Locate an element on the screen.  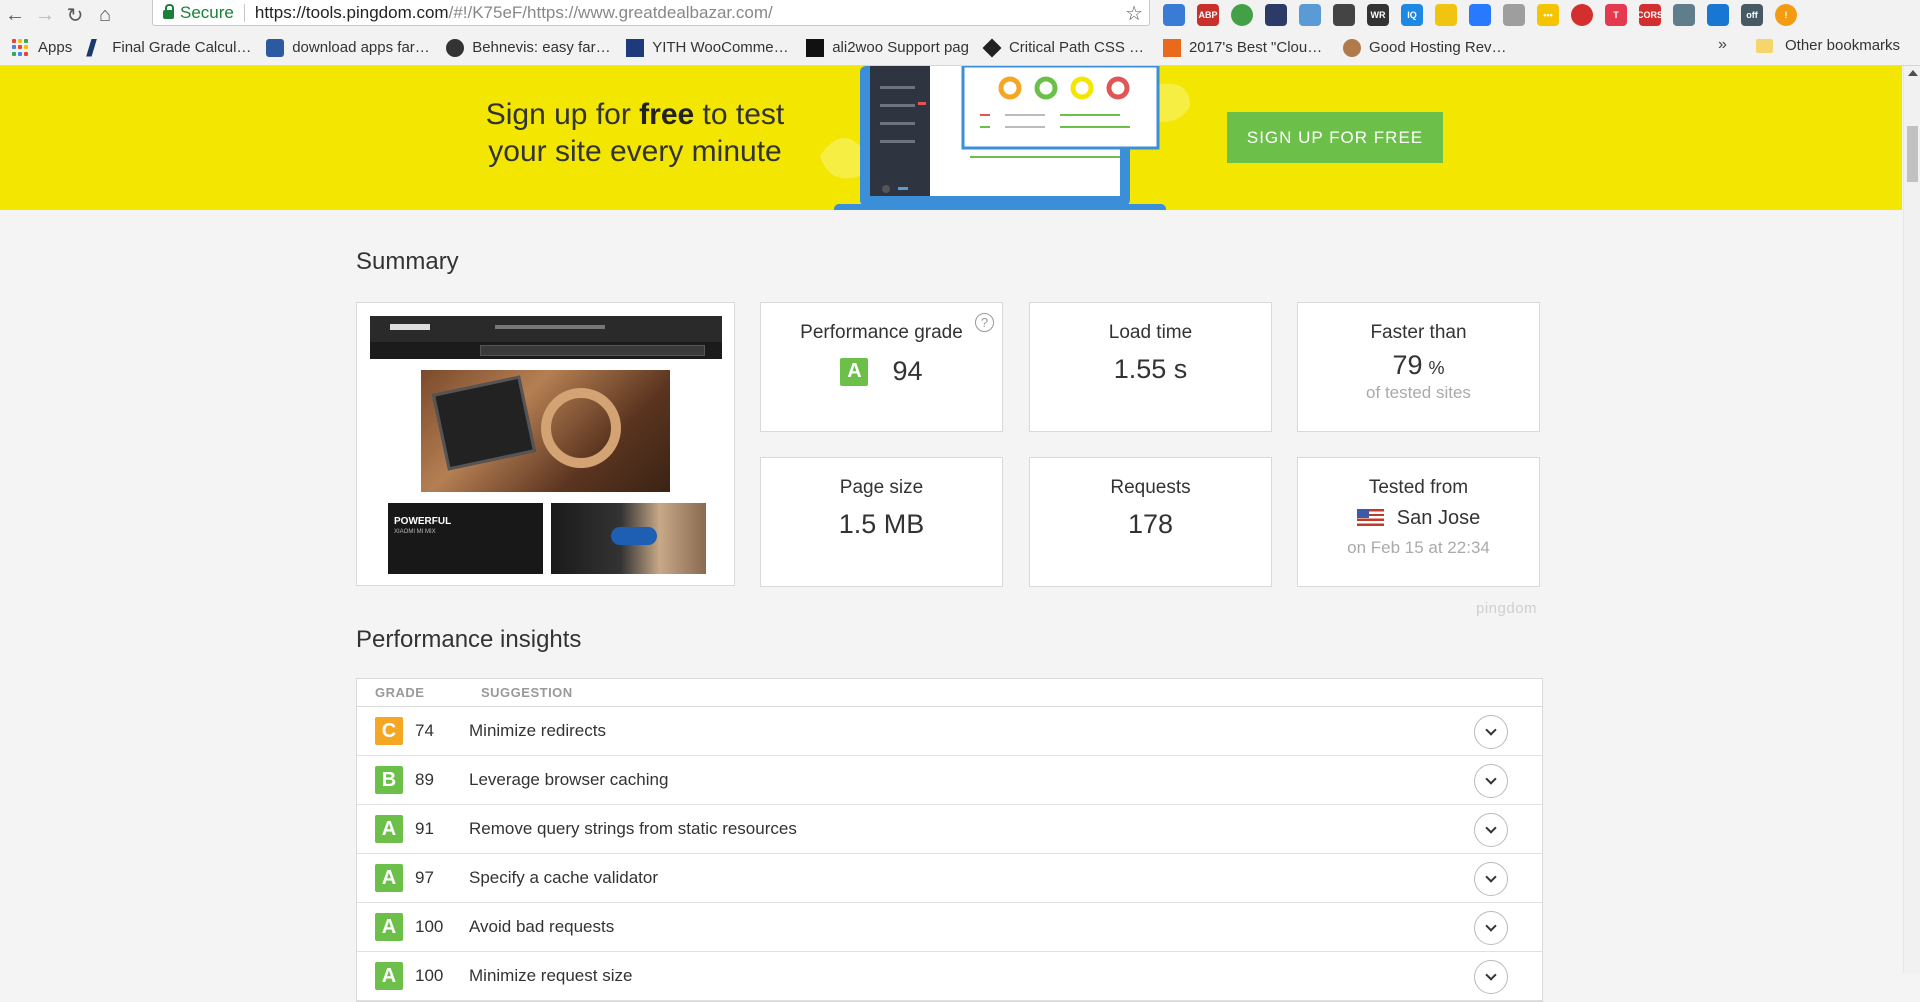
bookmark-critical-path: Critical Path CSS Gen is located at coordinates (1065, 48).